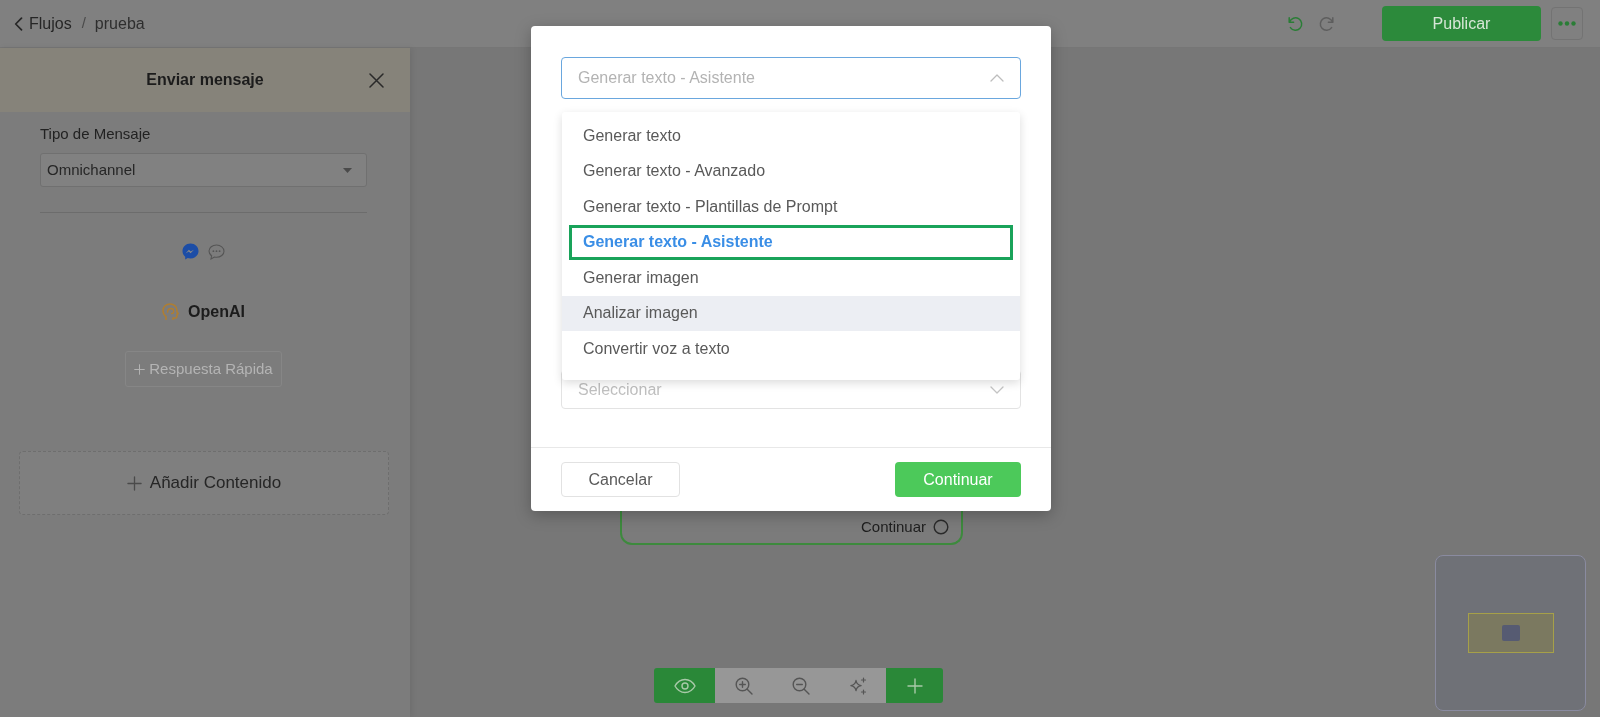 This screenshot has height=717, width=1600. What do you see at coordinates (216, 312) in the screenshot?
I see `integration-name: OpenAI` at bounding box center [216, 312].